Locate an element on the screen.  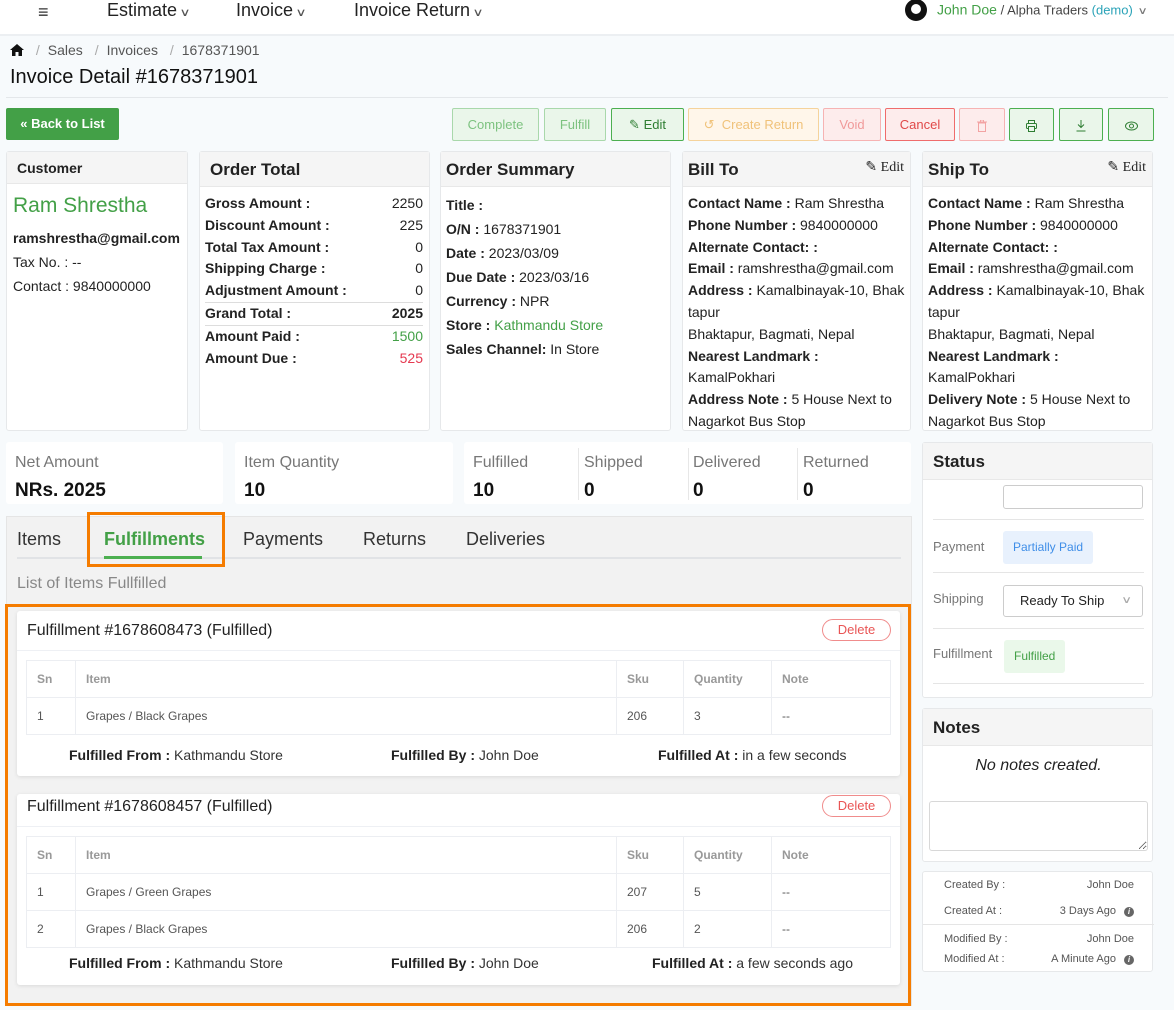
chevron-down-icon: ∨ is located at coordinates (1142, 12).